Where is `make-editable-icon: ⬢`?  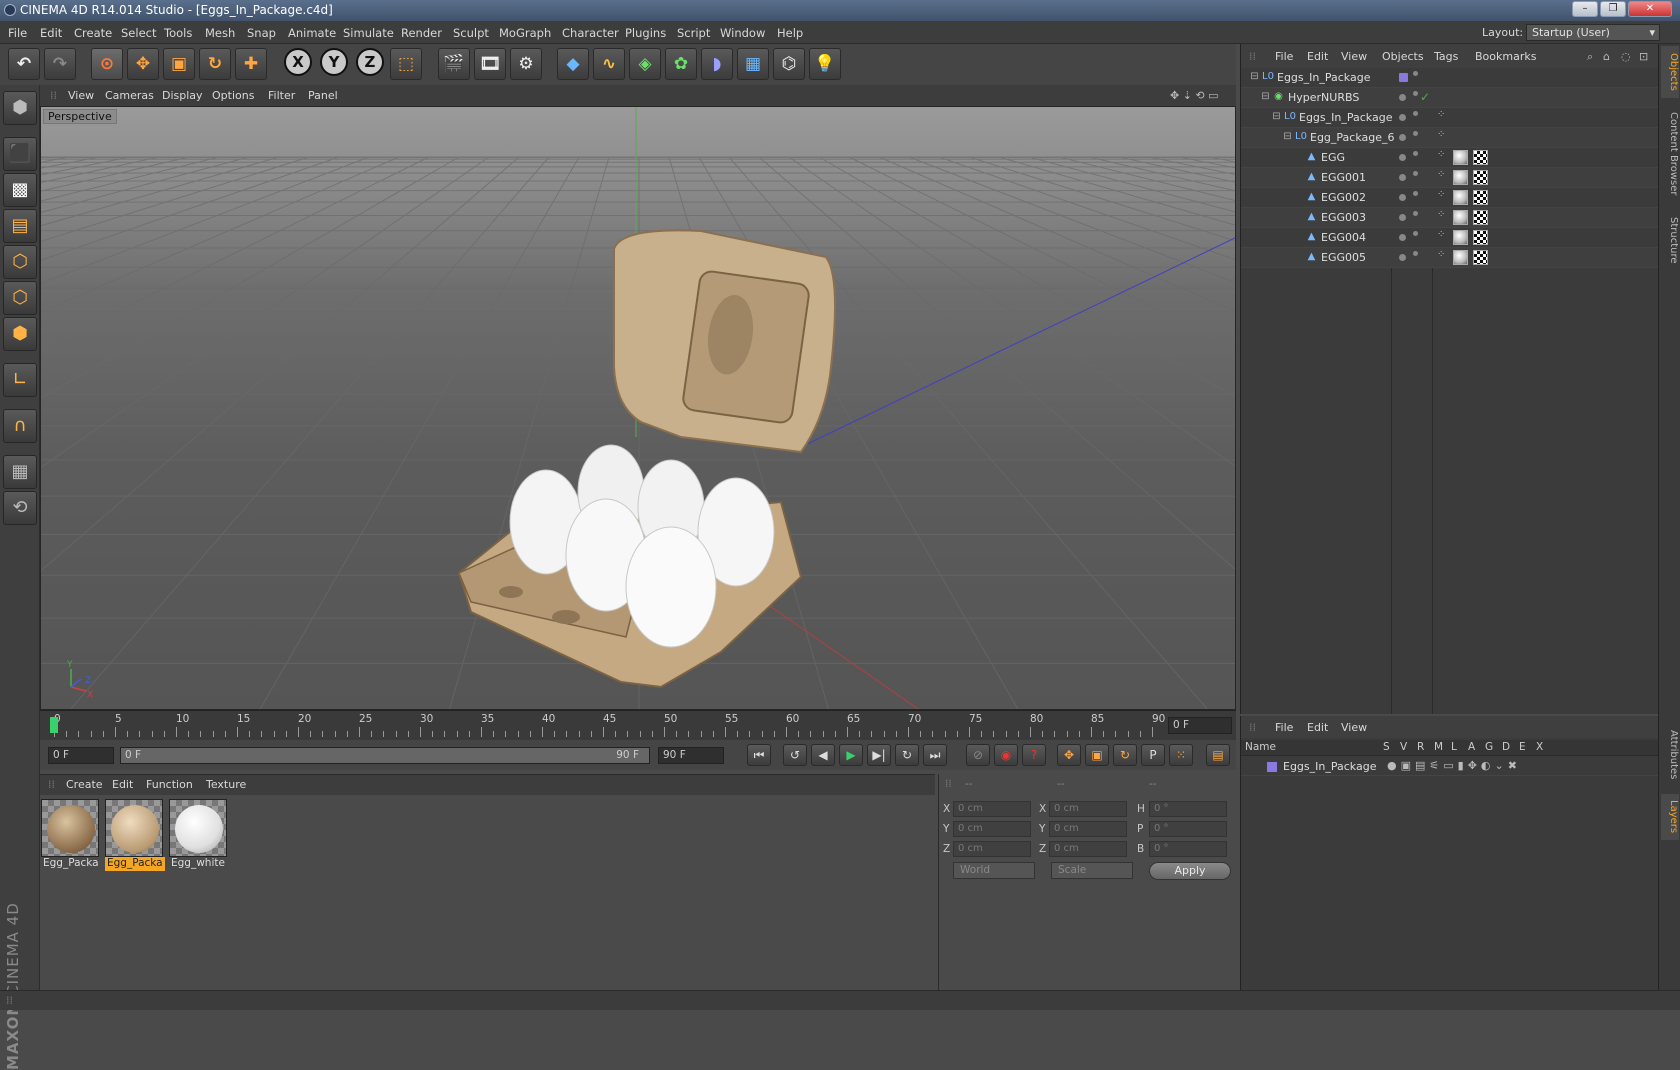 make-editable-icon: ⬢ is located at coordinates (20, 108).